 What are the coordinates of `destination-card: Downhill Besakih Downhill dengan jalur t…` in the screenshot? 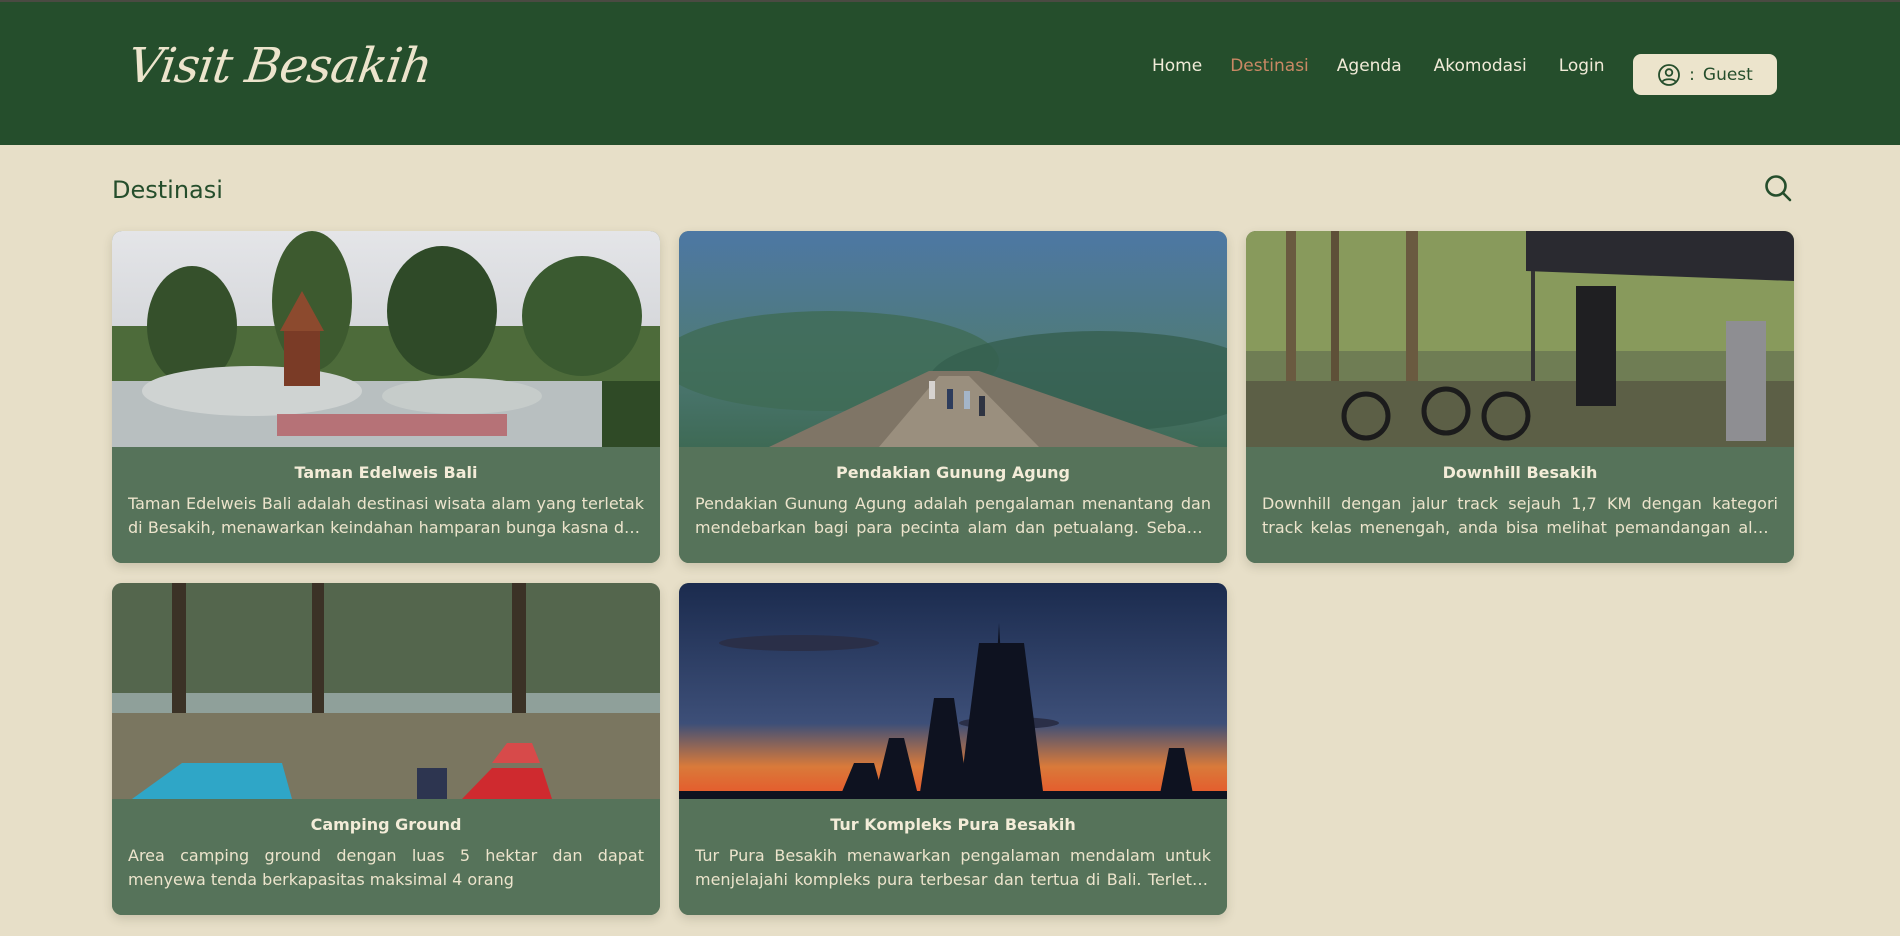 It's located at (1520, 397).